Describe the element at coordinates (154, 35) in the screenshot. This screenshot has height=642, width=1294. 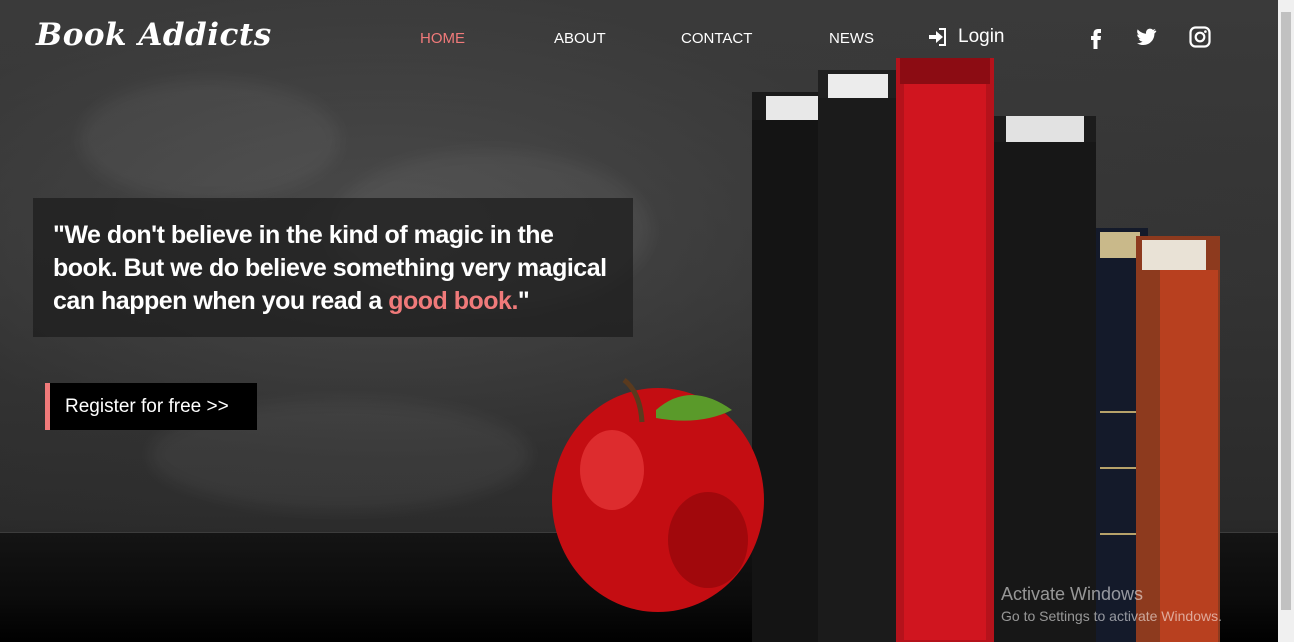
I see `site-logo: Book Addicts` at that location.